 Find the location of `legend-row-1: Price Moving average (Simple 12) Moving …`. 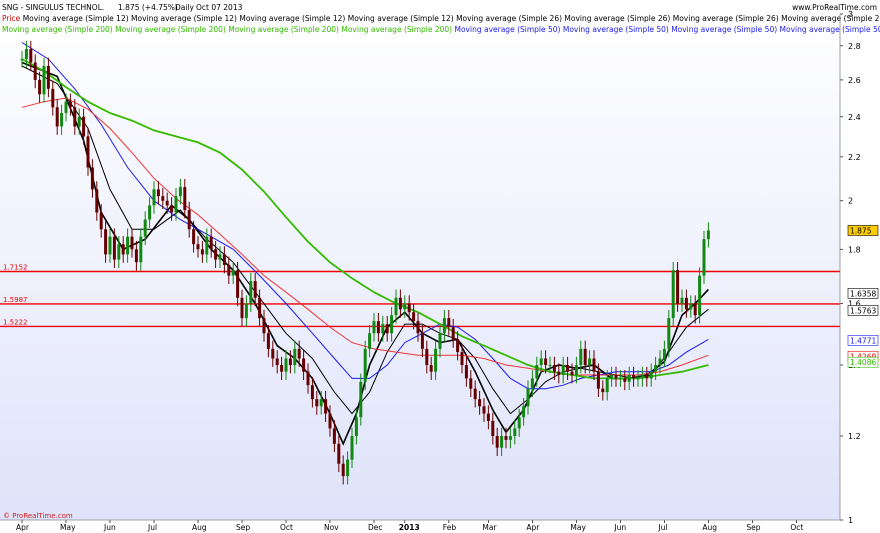

legend-row-1: Price Moving average (Simple 12) Moving … is located at coordinates (441, 18).